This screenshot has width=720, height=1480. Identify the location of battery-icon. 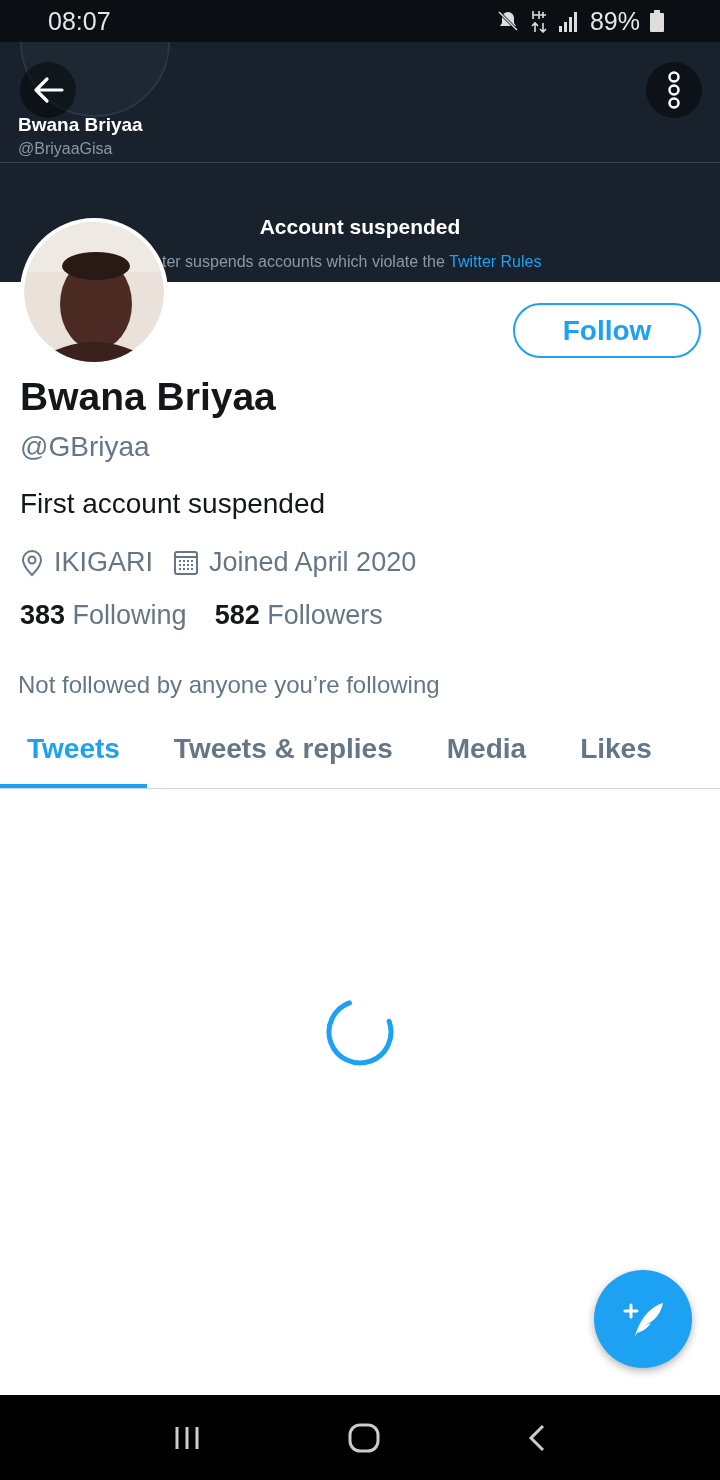
(657, 21).